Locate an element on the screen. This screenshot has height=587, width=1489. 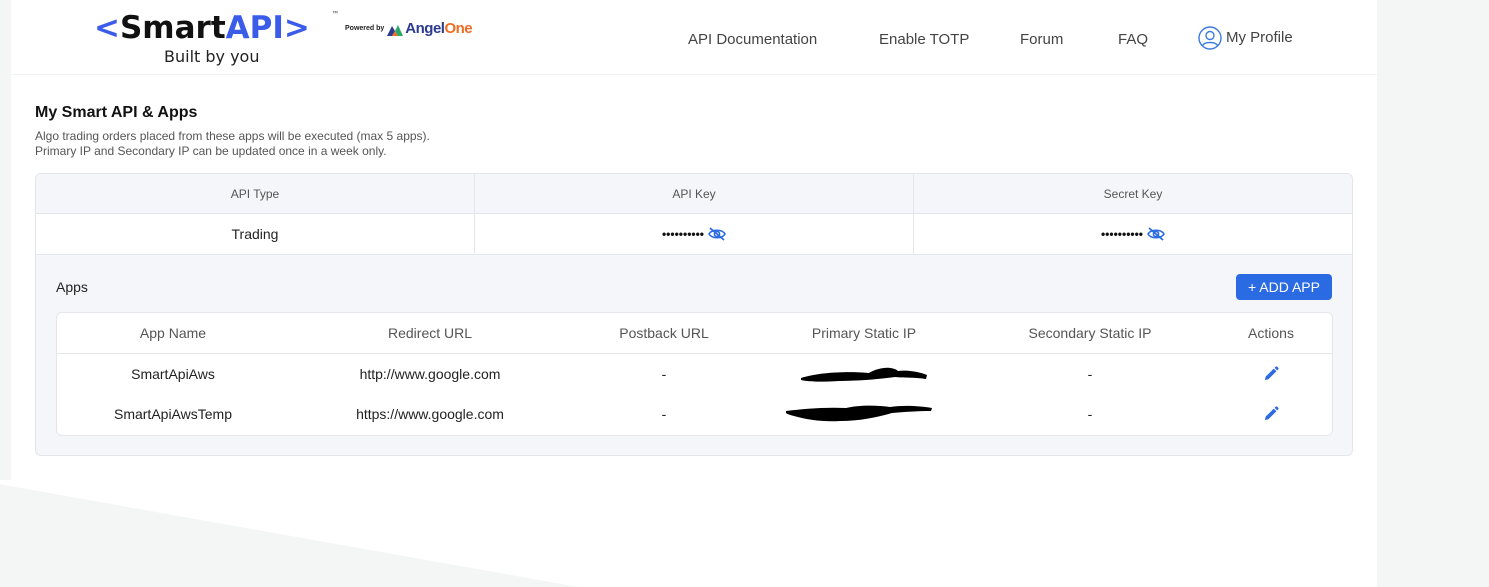
apps-section-label: Apps is located at coordinates (72, 287).